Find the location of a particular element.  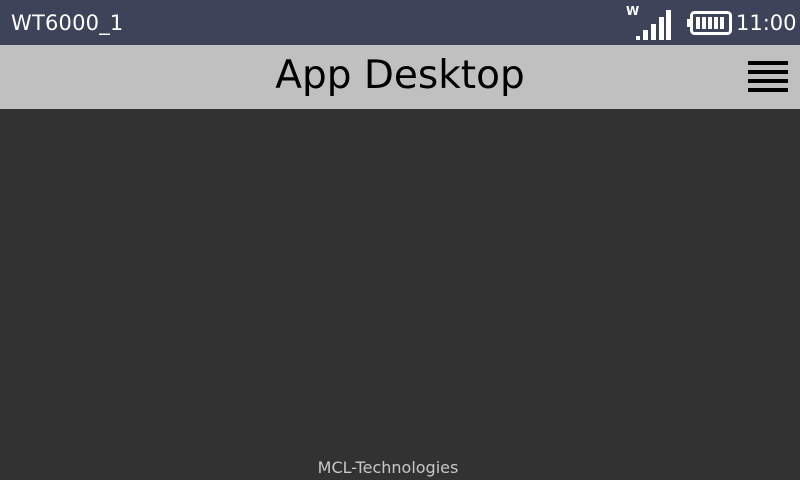

device-name: WT6000_1 is located at coordinates (67, 23).